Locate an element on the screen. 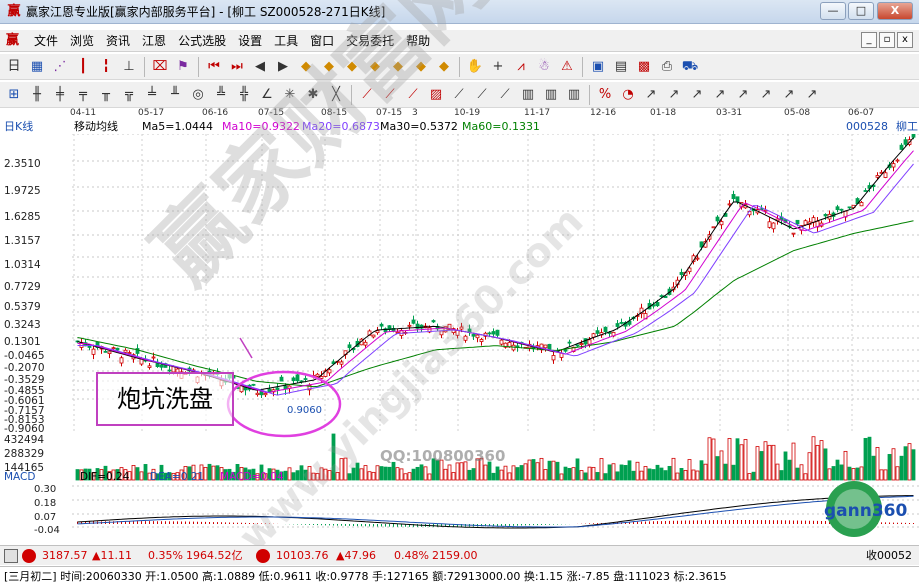  date-tick: 08-15 is located at coordinates (334, 113).